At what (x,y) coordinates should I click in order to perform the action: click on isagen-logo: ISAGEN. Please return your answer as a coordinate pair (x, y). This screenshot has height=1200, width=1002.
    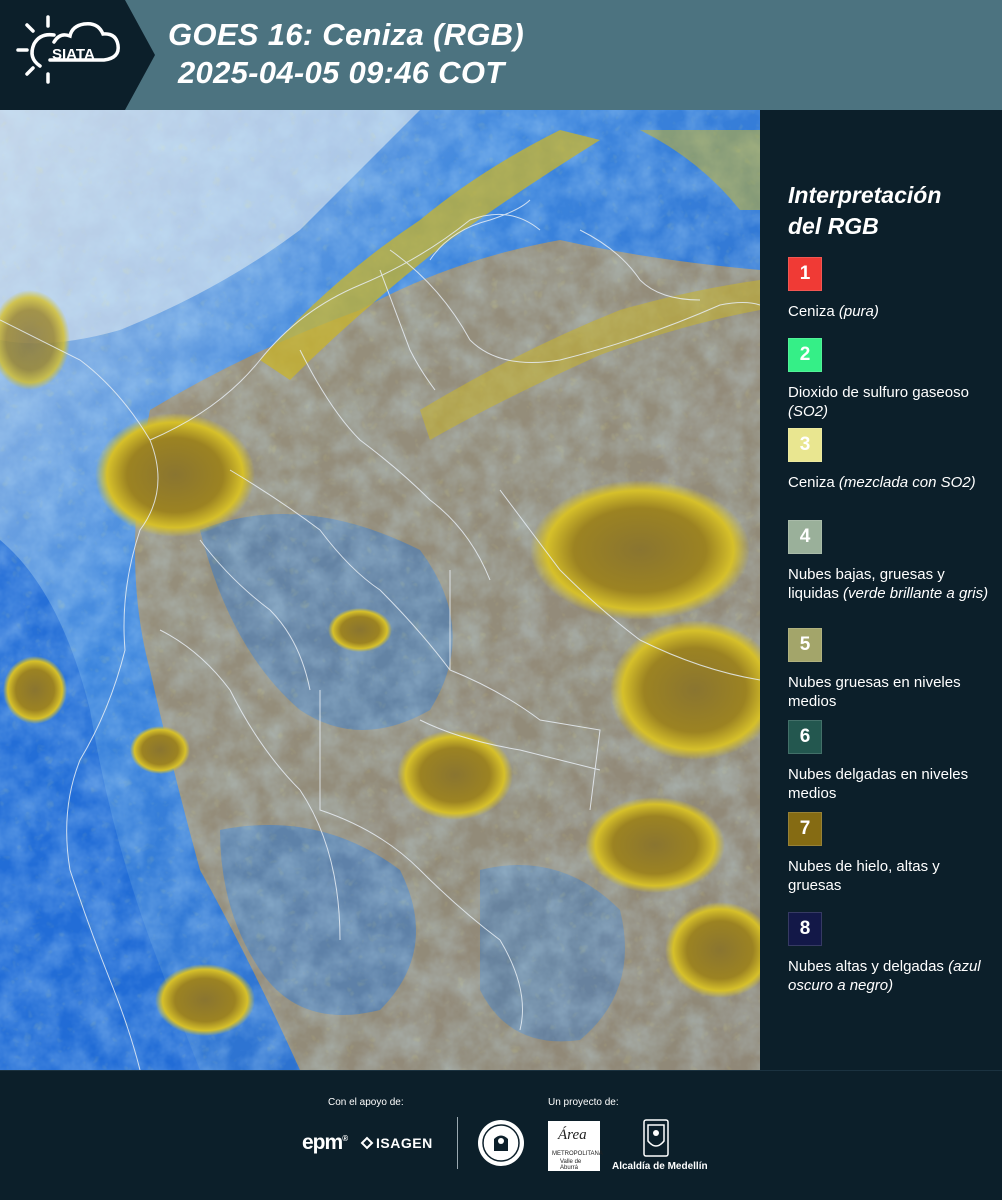
    Looking at the image, I should click on (396, 1143).